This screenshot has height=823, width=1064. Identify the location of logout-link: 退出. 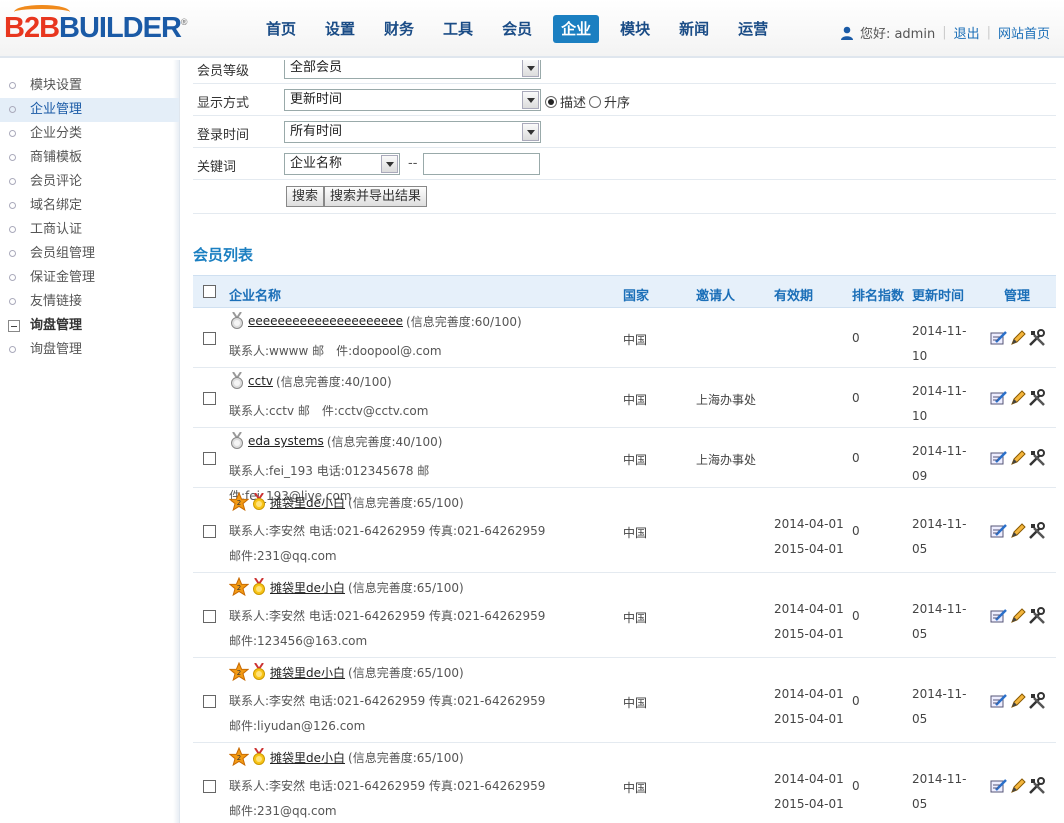
(967, 32).